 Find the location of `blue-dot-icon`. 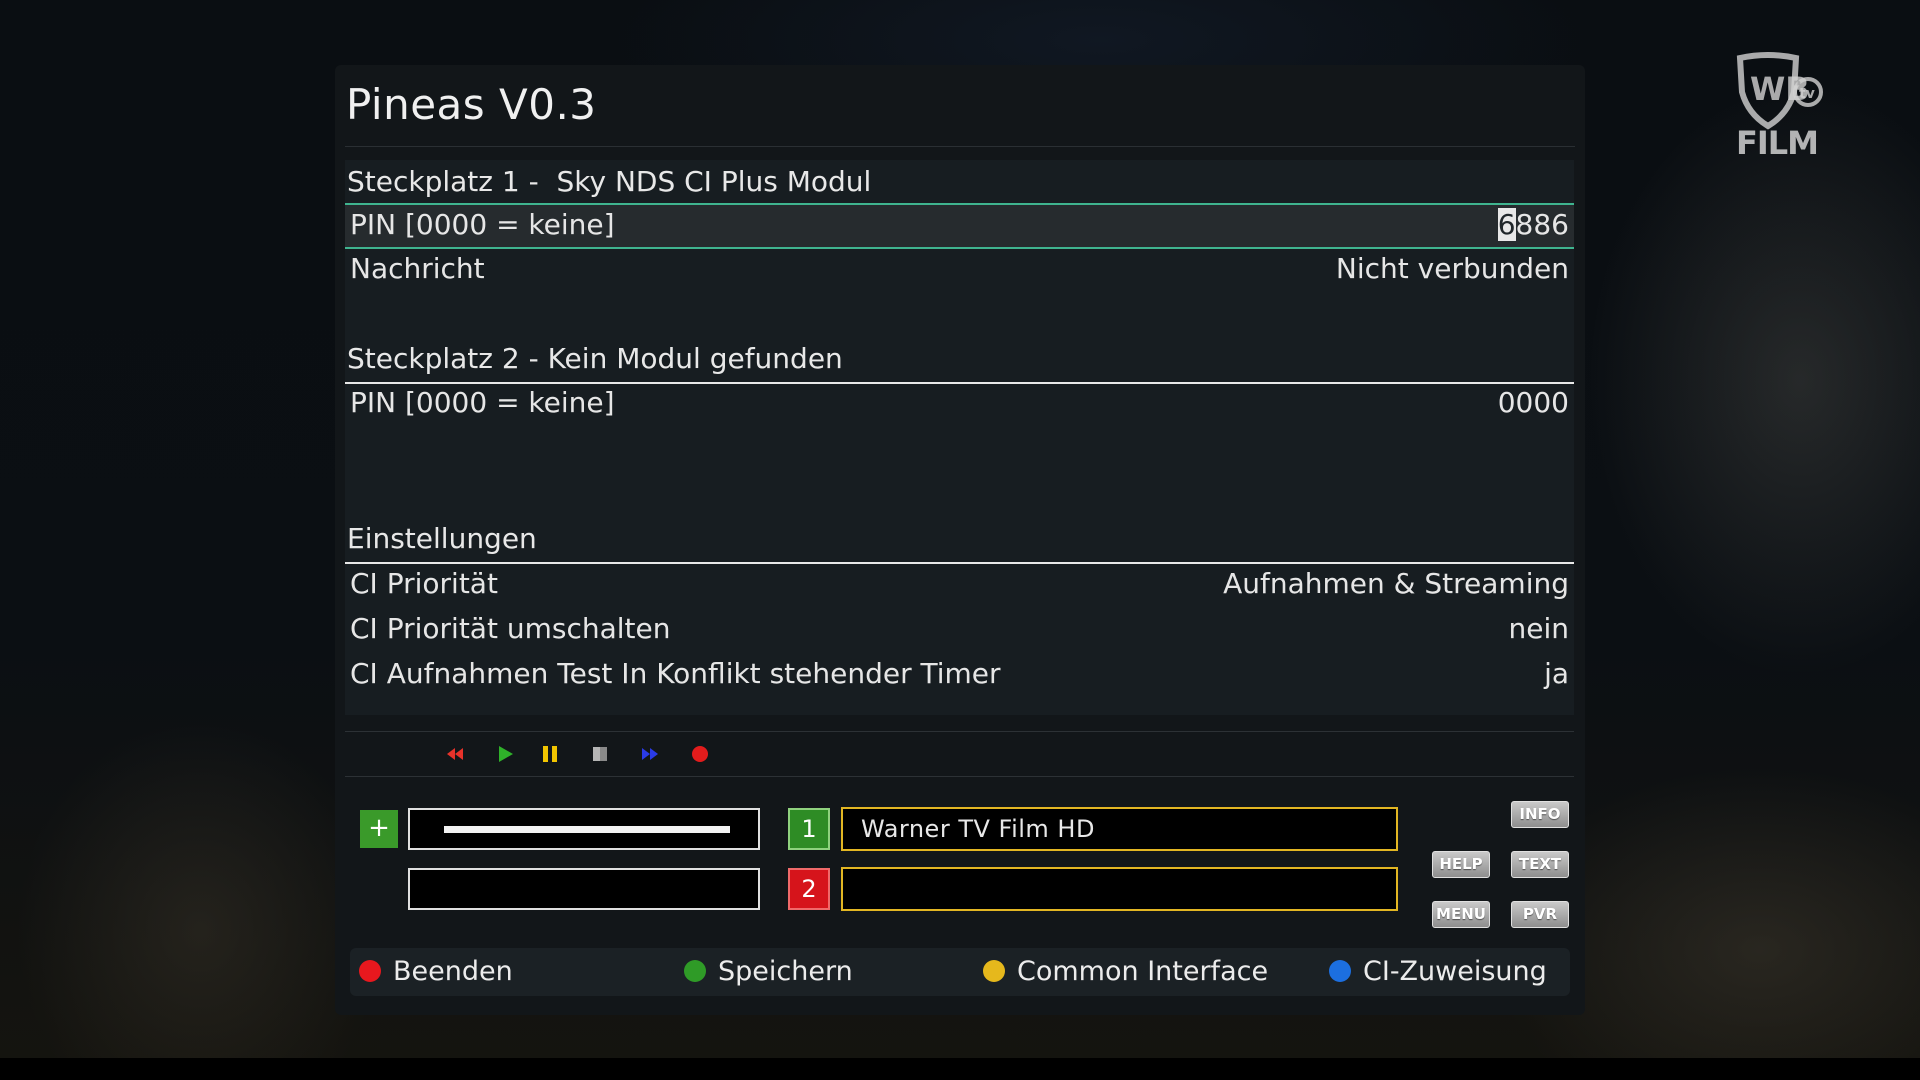

blue-dot-icon is located at coordinates (1340, 970).